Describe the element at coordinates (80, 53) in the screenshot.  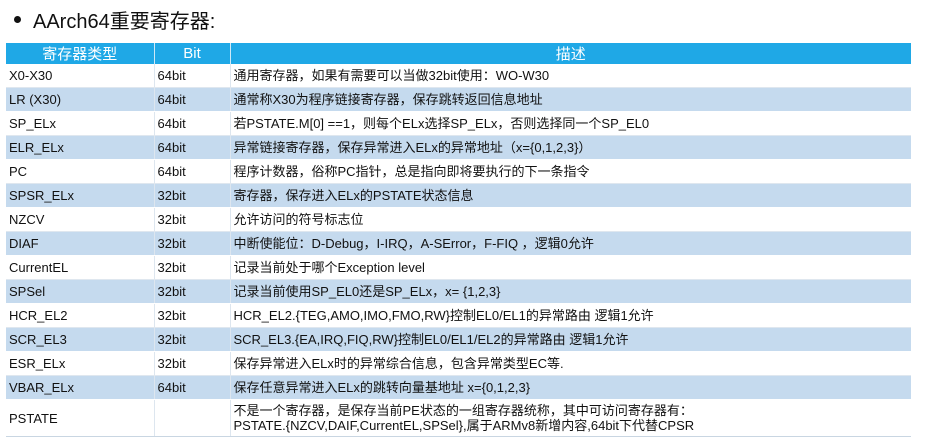
I see `header-register-type: 寄存器类型` at that location.